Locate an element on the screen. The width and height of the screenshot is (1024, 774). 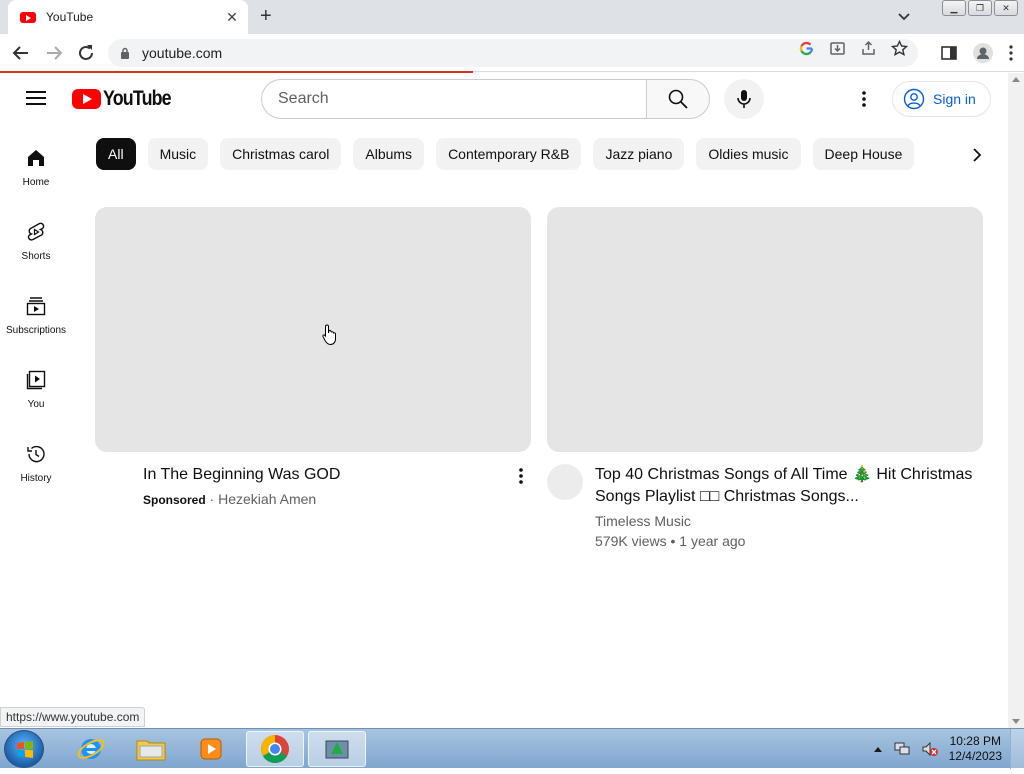
taskbar-file-explorer is located at coordinates (151, 749).